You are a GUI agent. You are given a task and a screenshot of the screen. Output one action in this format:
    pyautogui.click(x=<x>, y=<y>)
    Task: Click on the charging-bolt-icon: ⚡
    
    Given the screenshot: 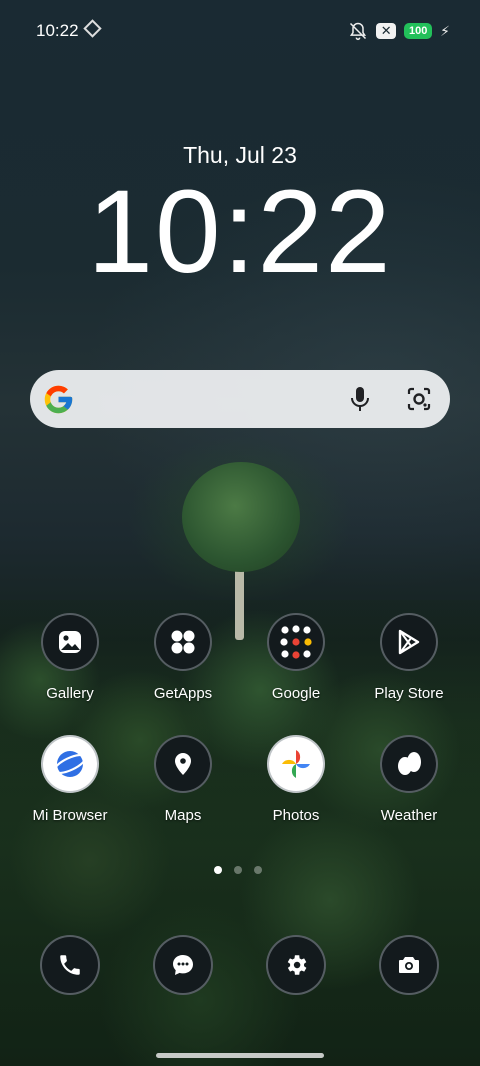 What is the action you would take?
    pyautogui.click(x=445, y=30)
    